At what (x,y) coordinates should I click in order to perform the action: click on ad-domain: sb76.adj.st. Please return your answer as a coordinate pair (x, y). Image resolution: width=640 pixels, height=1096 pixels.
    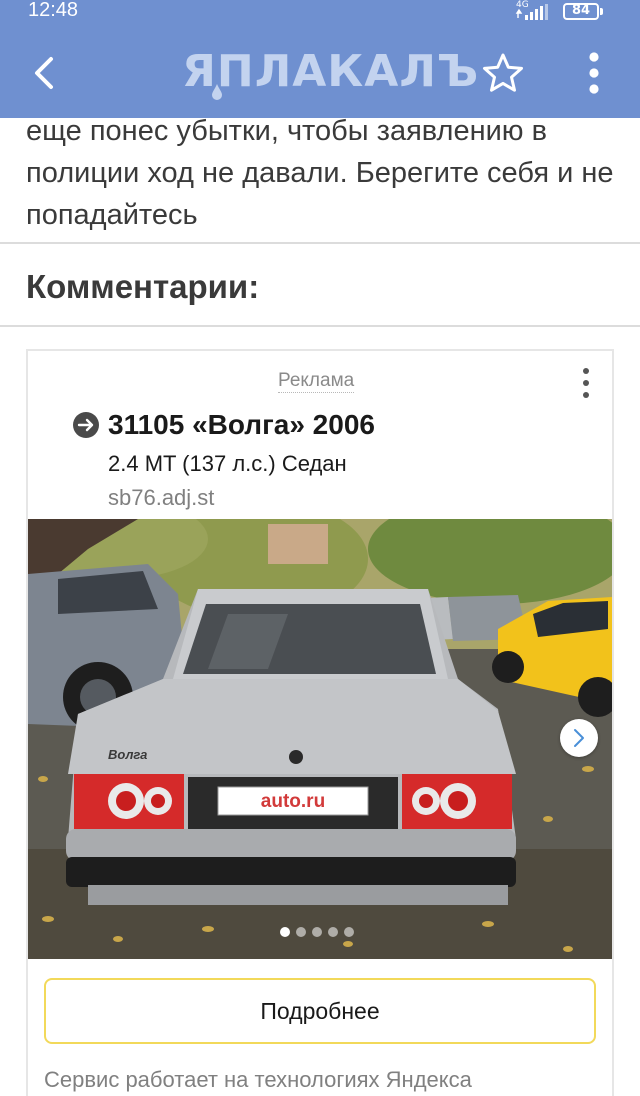
    Looking at the image, I should click on (161, 498).